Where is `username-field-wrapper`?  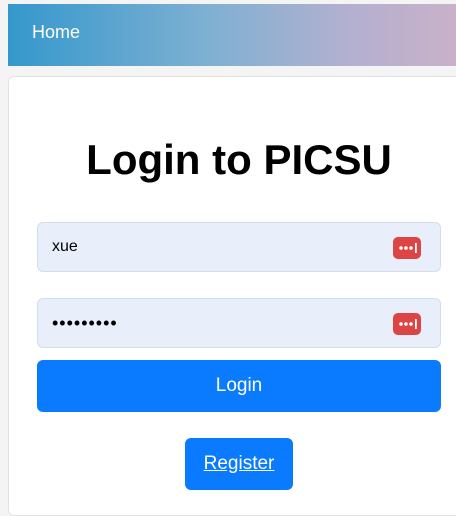
username-field-wrapper is located at coordinates (239, 247).